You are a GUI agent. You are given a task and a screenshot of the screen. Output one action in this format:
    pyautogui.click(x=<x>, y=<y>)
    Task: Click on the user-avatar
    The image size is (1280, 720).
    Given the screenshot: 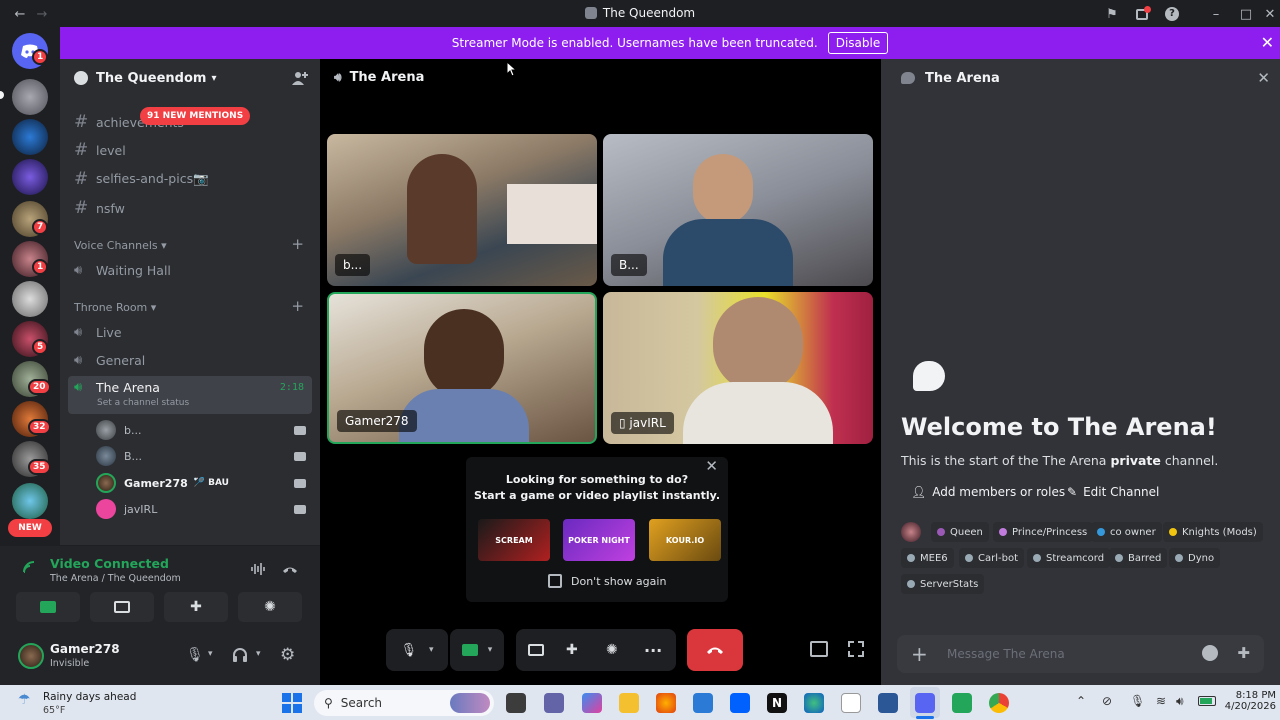 What is the action you would take?
    pyautogui.click(x=31, y=656)
    